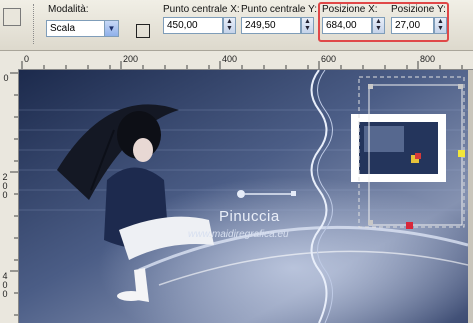 The width and height of the screenshot is (473, 323). What do you see at coordinates (143, 31) in the screenshot?
I see `transform-icon` at bounding box center [143, 31].